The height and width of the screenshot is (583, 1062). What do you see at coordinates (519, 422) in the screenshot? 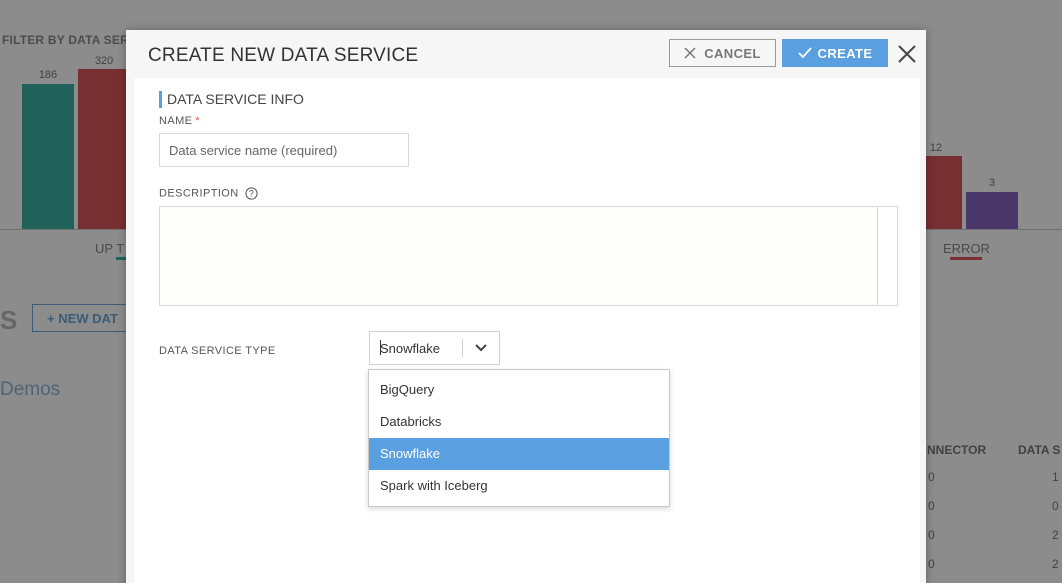
I see `option-databricks: Databricks` at bounding box center [519, 422].